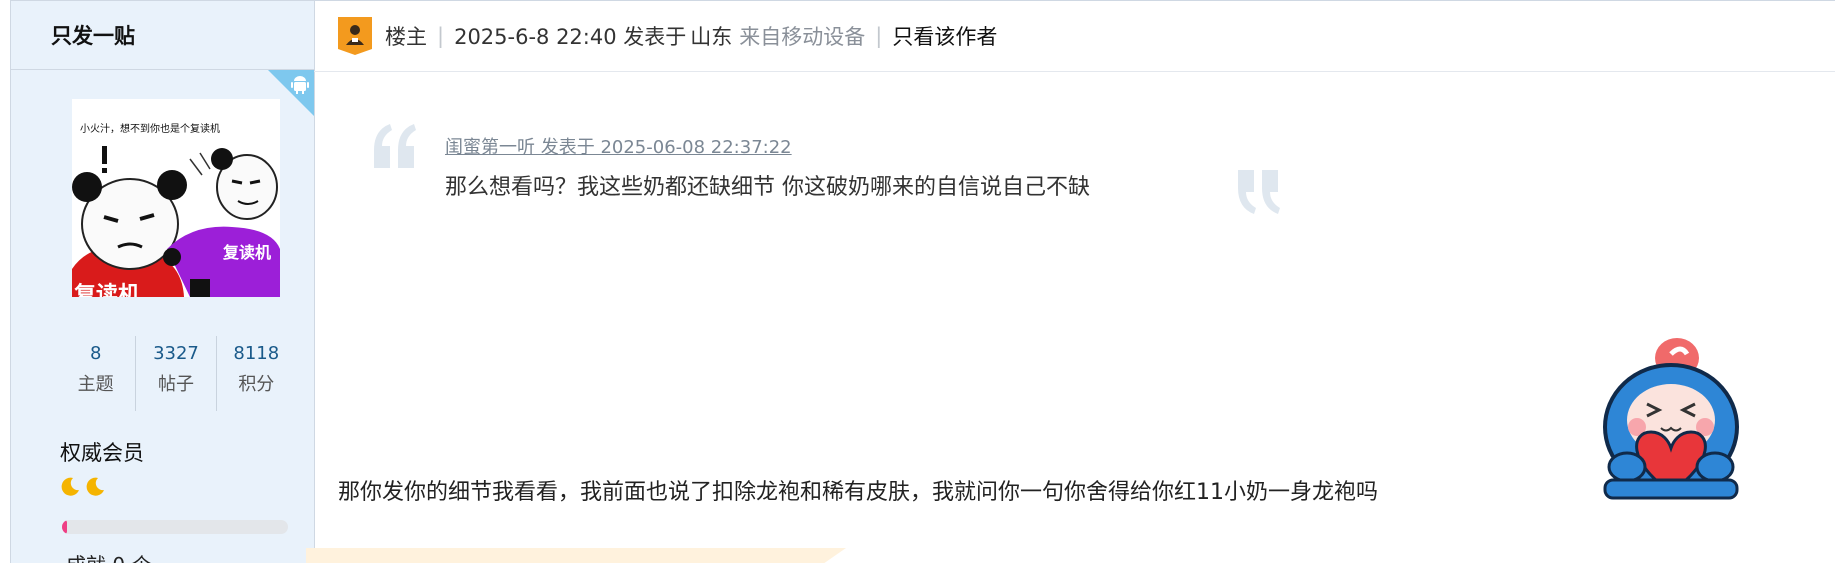  Describe the element at coordinates (767, 187) in the screenshot. I see `quote-text: 那么想看吗？我这些奶都还缺细节 你这破奶哪来的自信说自己不缺` at that location.